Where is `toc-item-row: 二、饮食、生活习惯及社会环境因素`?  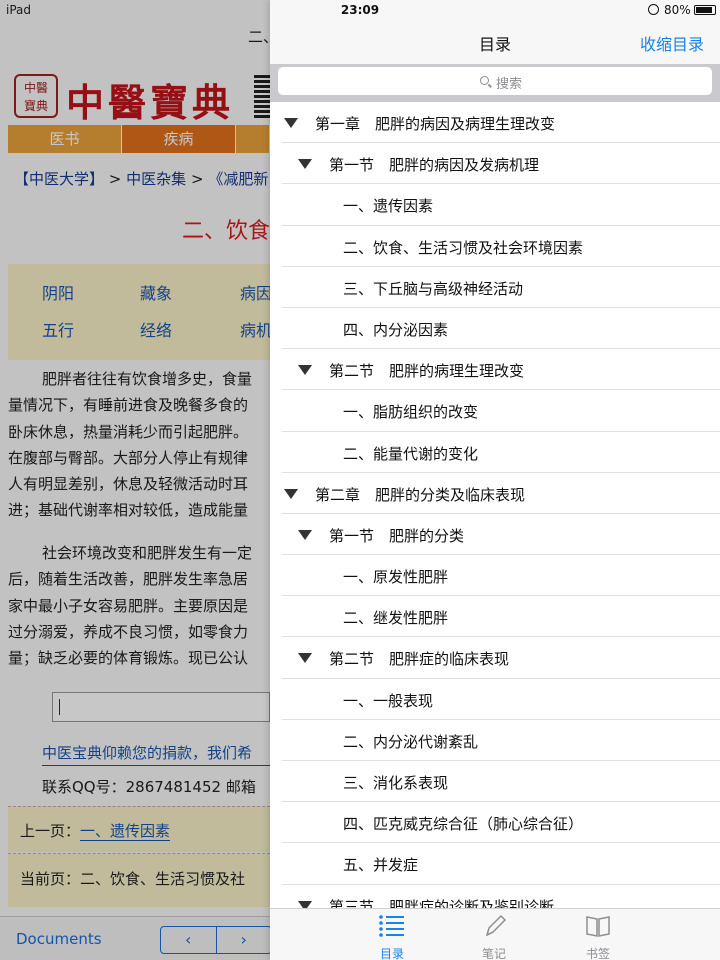
toc-item-row: 二、饮食、生活习惯及社会环境因素 is located at coordinates (501, 246).